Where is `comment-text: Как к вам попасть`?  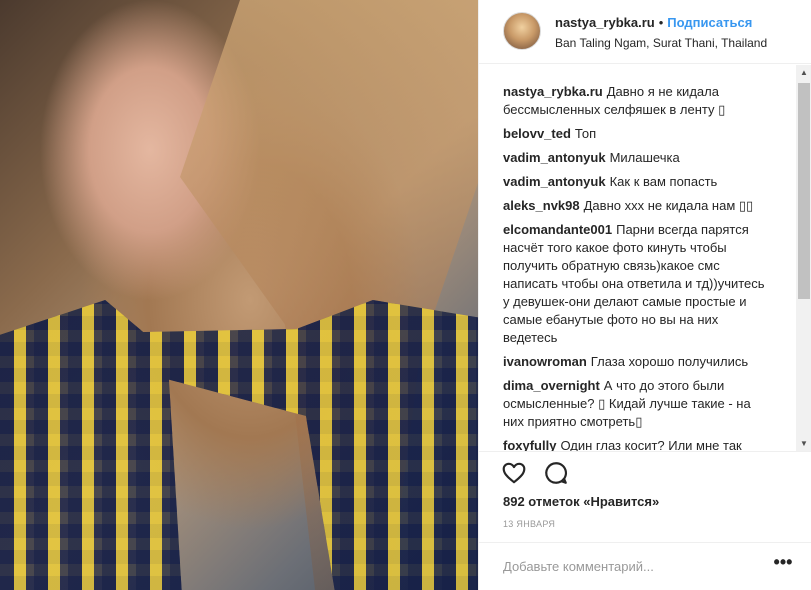
comment-text: Как к вам попасть is located at coordinates (663, 181).